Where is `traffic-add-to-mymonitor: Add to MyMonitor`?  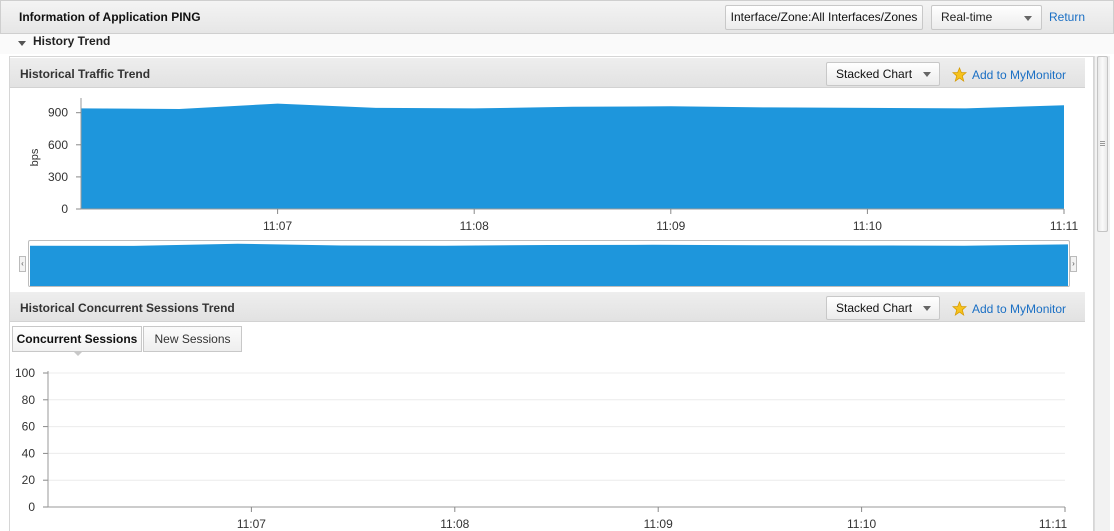 traffic-add-to-mymonitor: Add to MyMonitor is located at coordinates (1009, 74).